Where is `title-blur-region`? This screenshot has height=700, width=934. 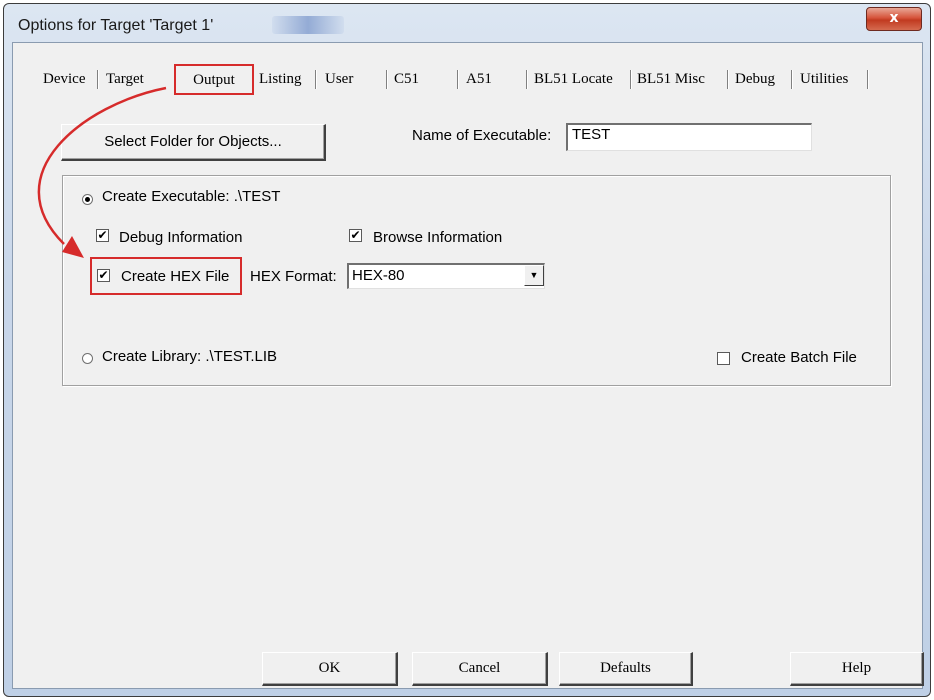
title-blur-region is located at coordinates (308, 25).